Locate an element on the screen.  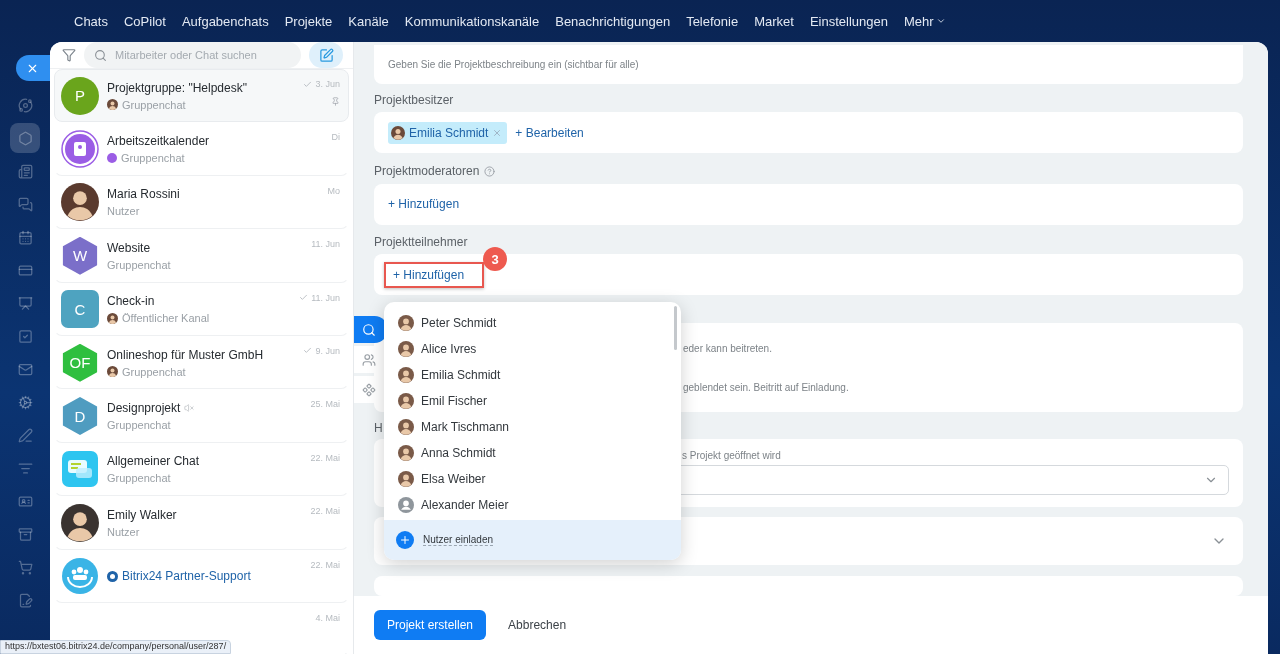
search-input: Mitarbeiter oder Chat suchen is located at coordinates (202, 55).